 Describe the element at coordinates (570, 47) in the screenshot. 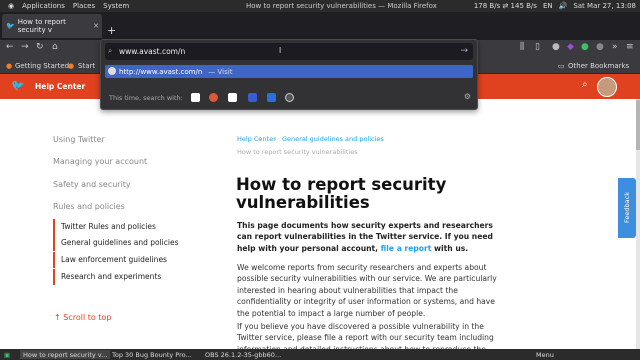

I see `extension-icon-2: ◆` at that location.